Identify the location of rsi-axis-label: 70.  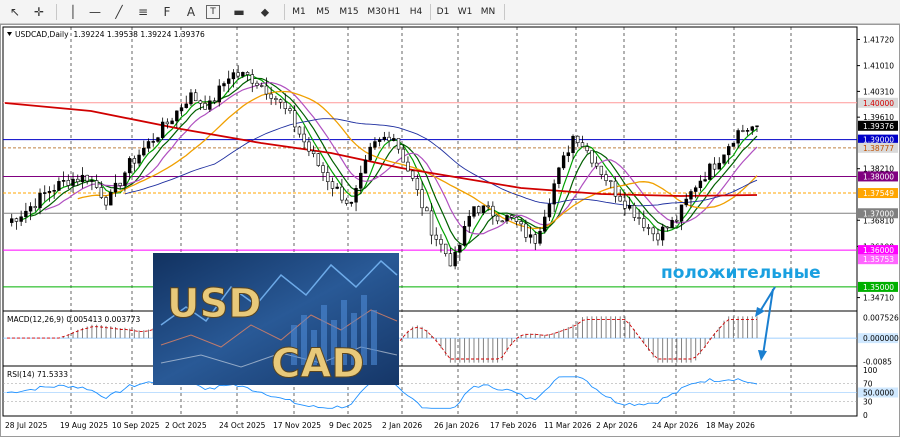
(868, 384).